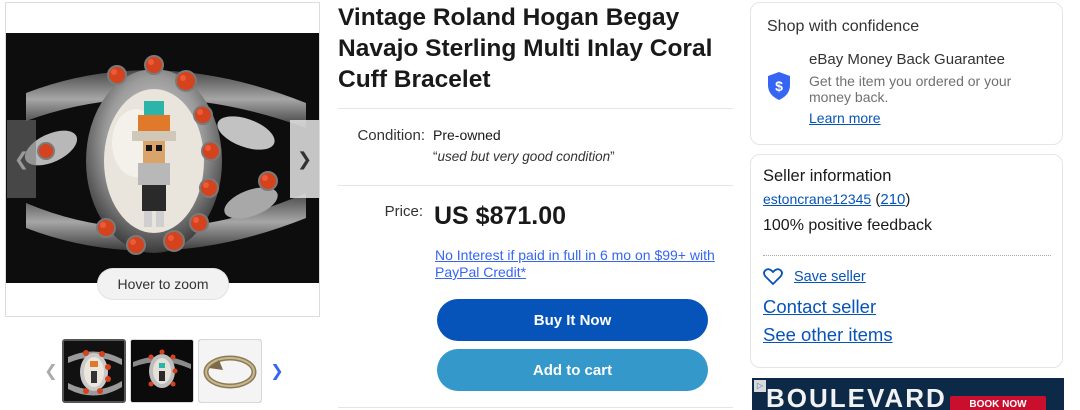 The width and height of the screenshot is (1080, 410). Describe the element at coordinates (773, 277) in the screenshot. I see `heart-icon` at that location.